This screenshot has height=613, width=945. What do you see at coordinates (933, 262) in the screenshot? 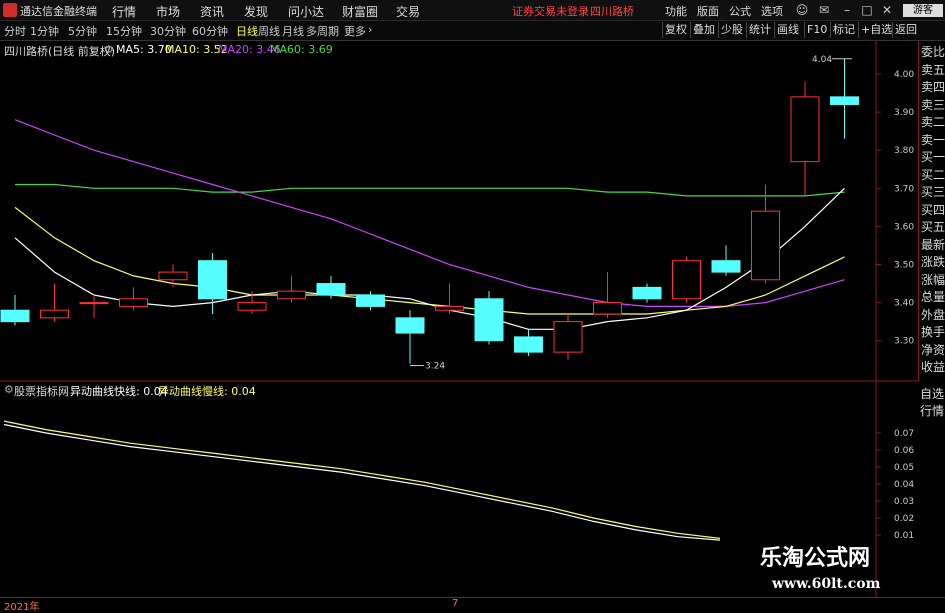
I see `side-panel-item: 涨跌` at bounding box center [933, 262].